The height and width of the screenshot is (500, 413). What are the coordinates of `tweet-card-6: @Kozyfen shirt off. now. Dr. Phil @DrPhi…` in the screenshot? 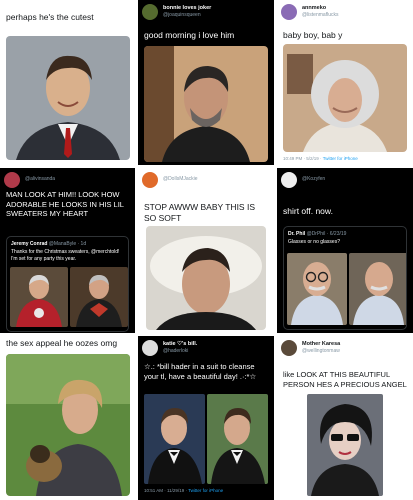 It's located at (345, 250).